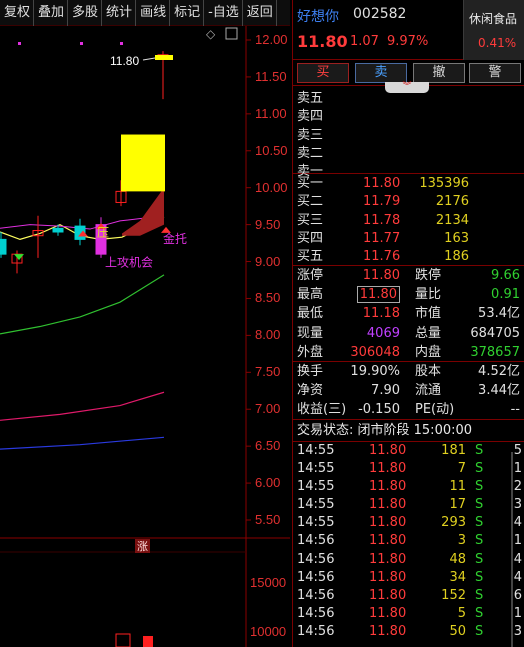  Describe the element at coordinates (316, 450) in the screenshot. I see `tick-time: 14:55` at that location.